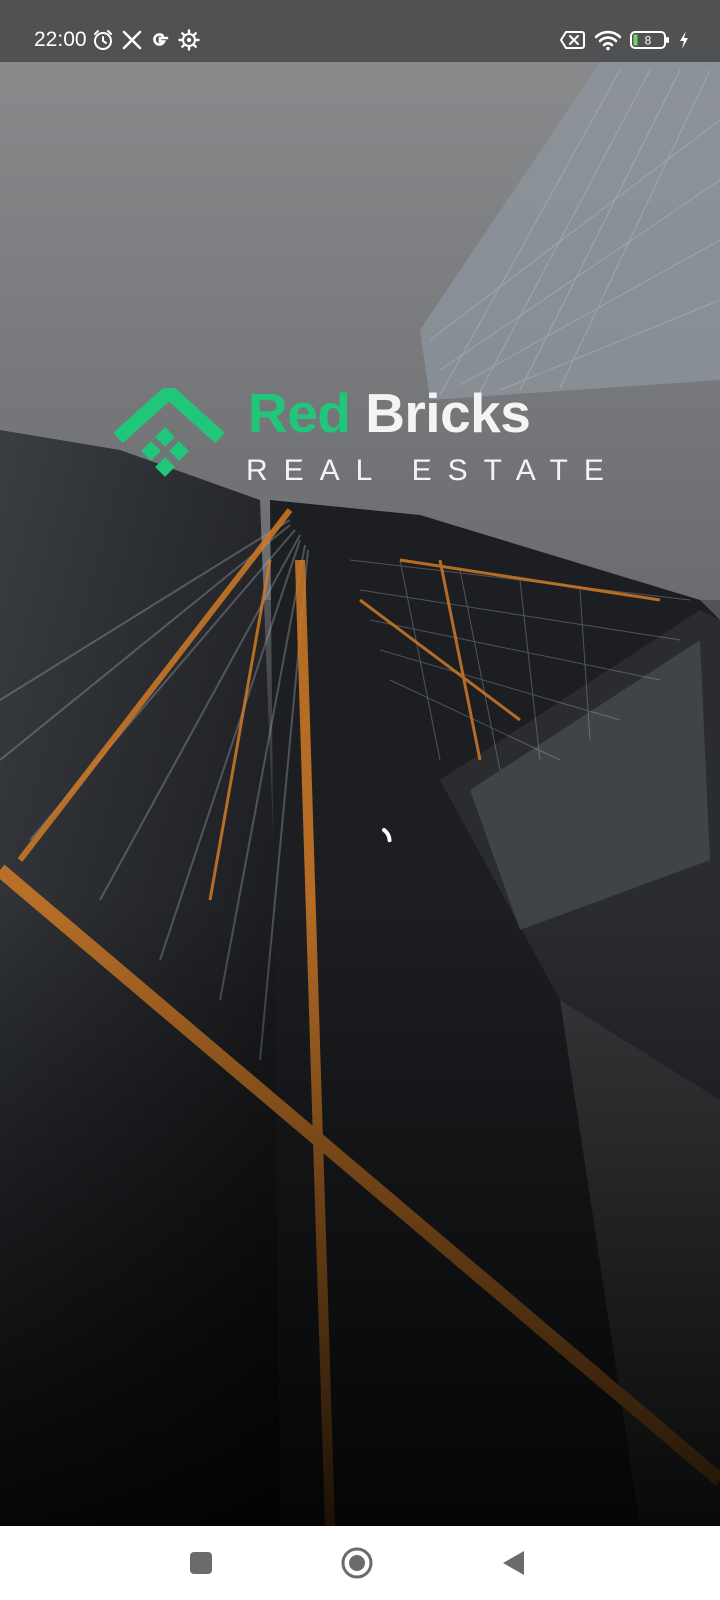  Describe the element at coordinates (608, 40) in the screenshot. I see `wifi-icon` at that location.